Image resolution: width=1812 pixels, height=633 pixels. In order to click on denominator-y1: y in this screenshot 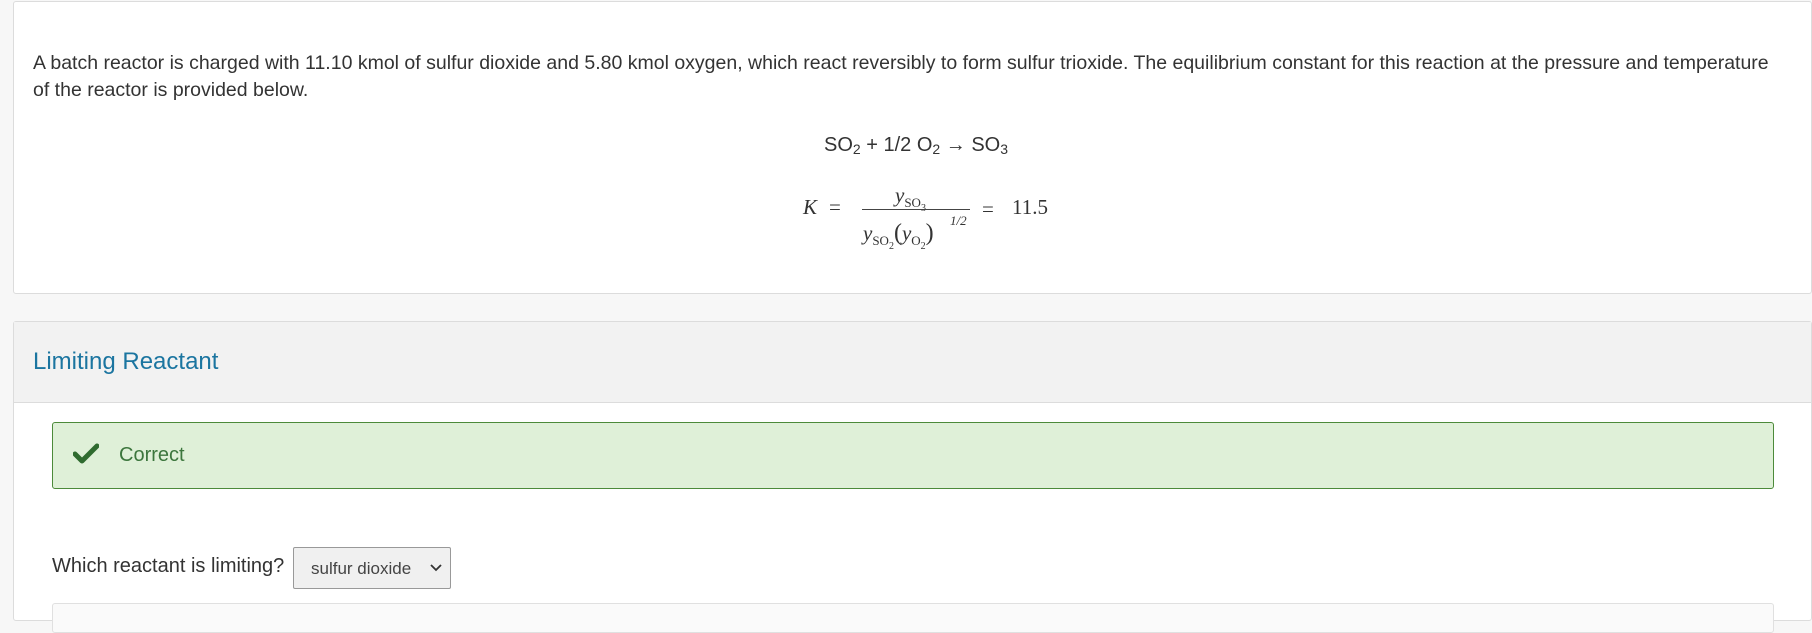, I will do `click(868, 233)`.